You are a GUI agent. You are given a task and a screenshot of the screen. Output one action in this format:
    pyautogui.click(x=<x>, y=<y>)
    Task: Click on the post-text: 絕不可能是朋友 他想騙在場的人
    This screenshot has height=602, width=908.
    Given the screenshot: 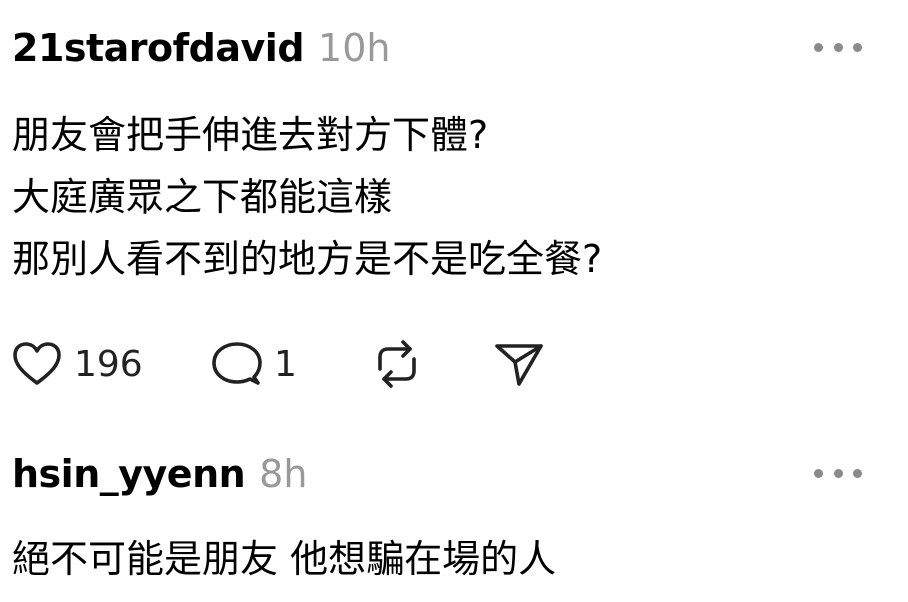 What is the action you would take?
    pyautogui.click(x=284, y=559)
    